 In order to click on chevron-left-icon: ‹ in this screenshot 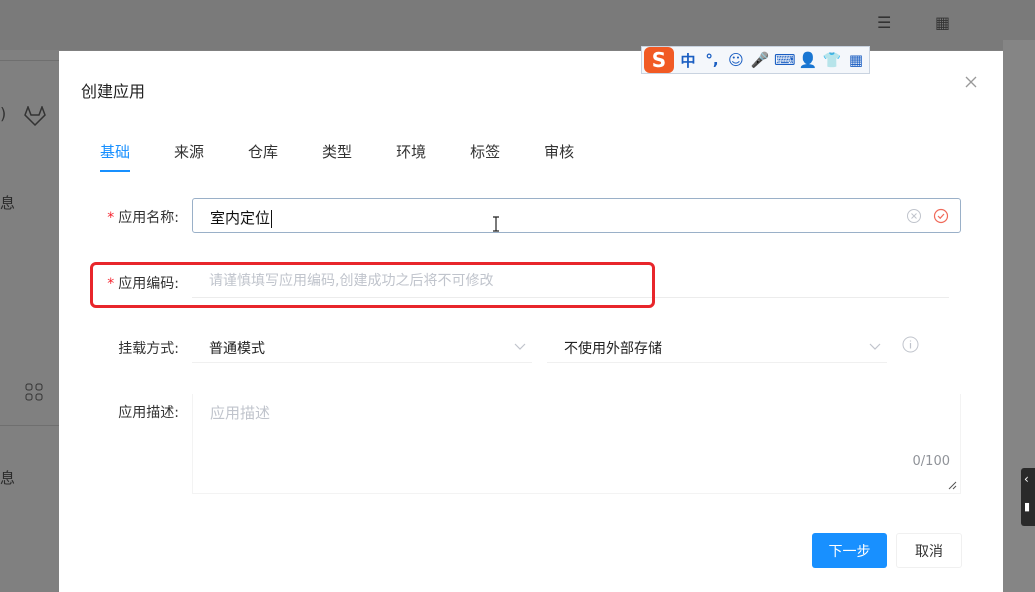, I will do `click(1026, 479)`.